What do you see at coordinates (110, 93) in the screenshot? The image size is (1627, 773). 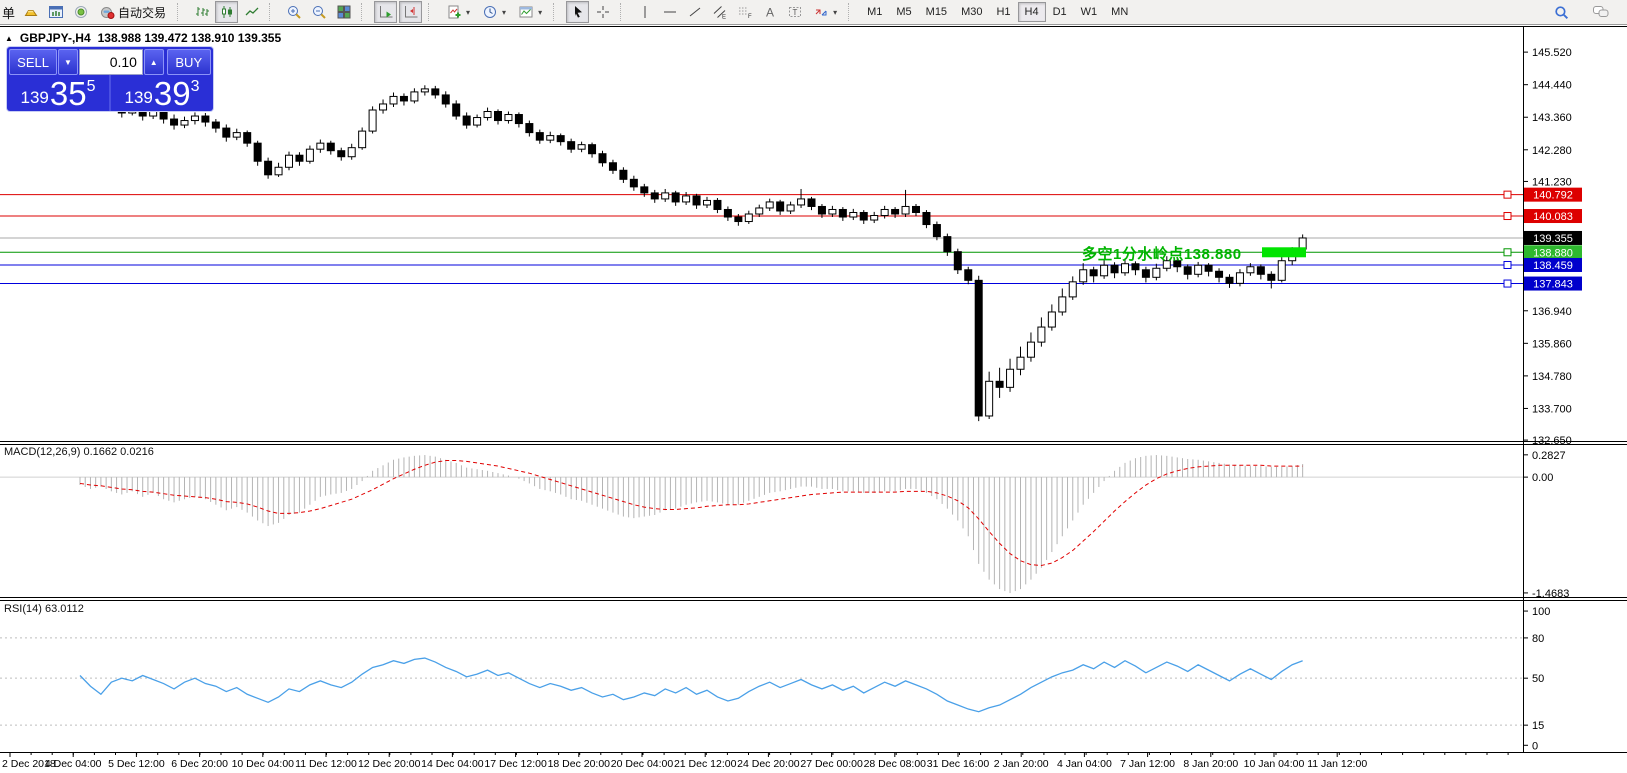 I see `trade-panel-prices: 139 35 5 139 39 3` at bounding box center [110, 93].